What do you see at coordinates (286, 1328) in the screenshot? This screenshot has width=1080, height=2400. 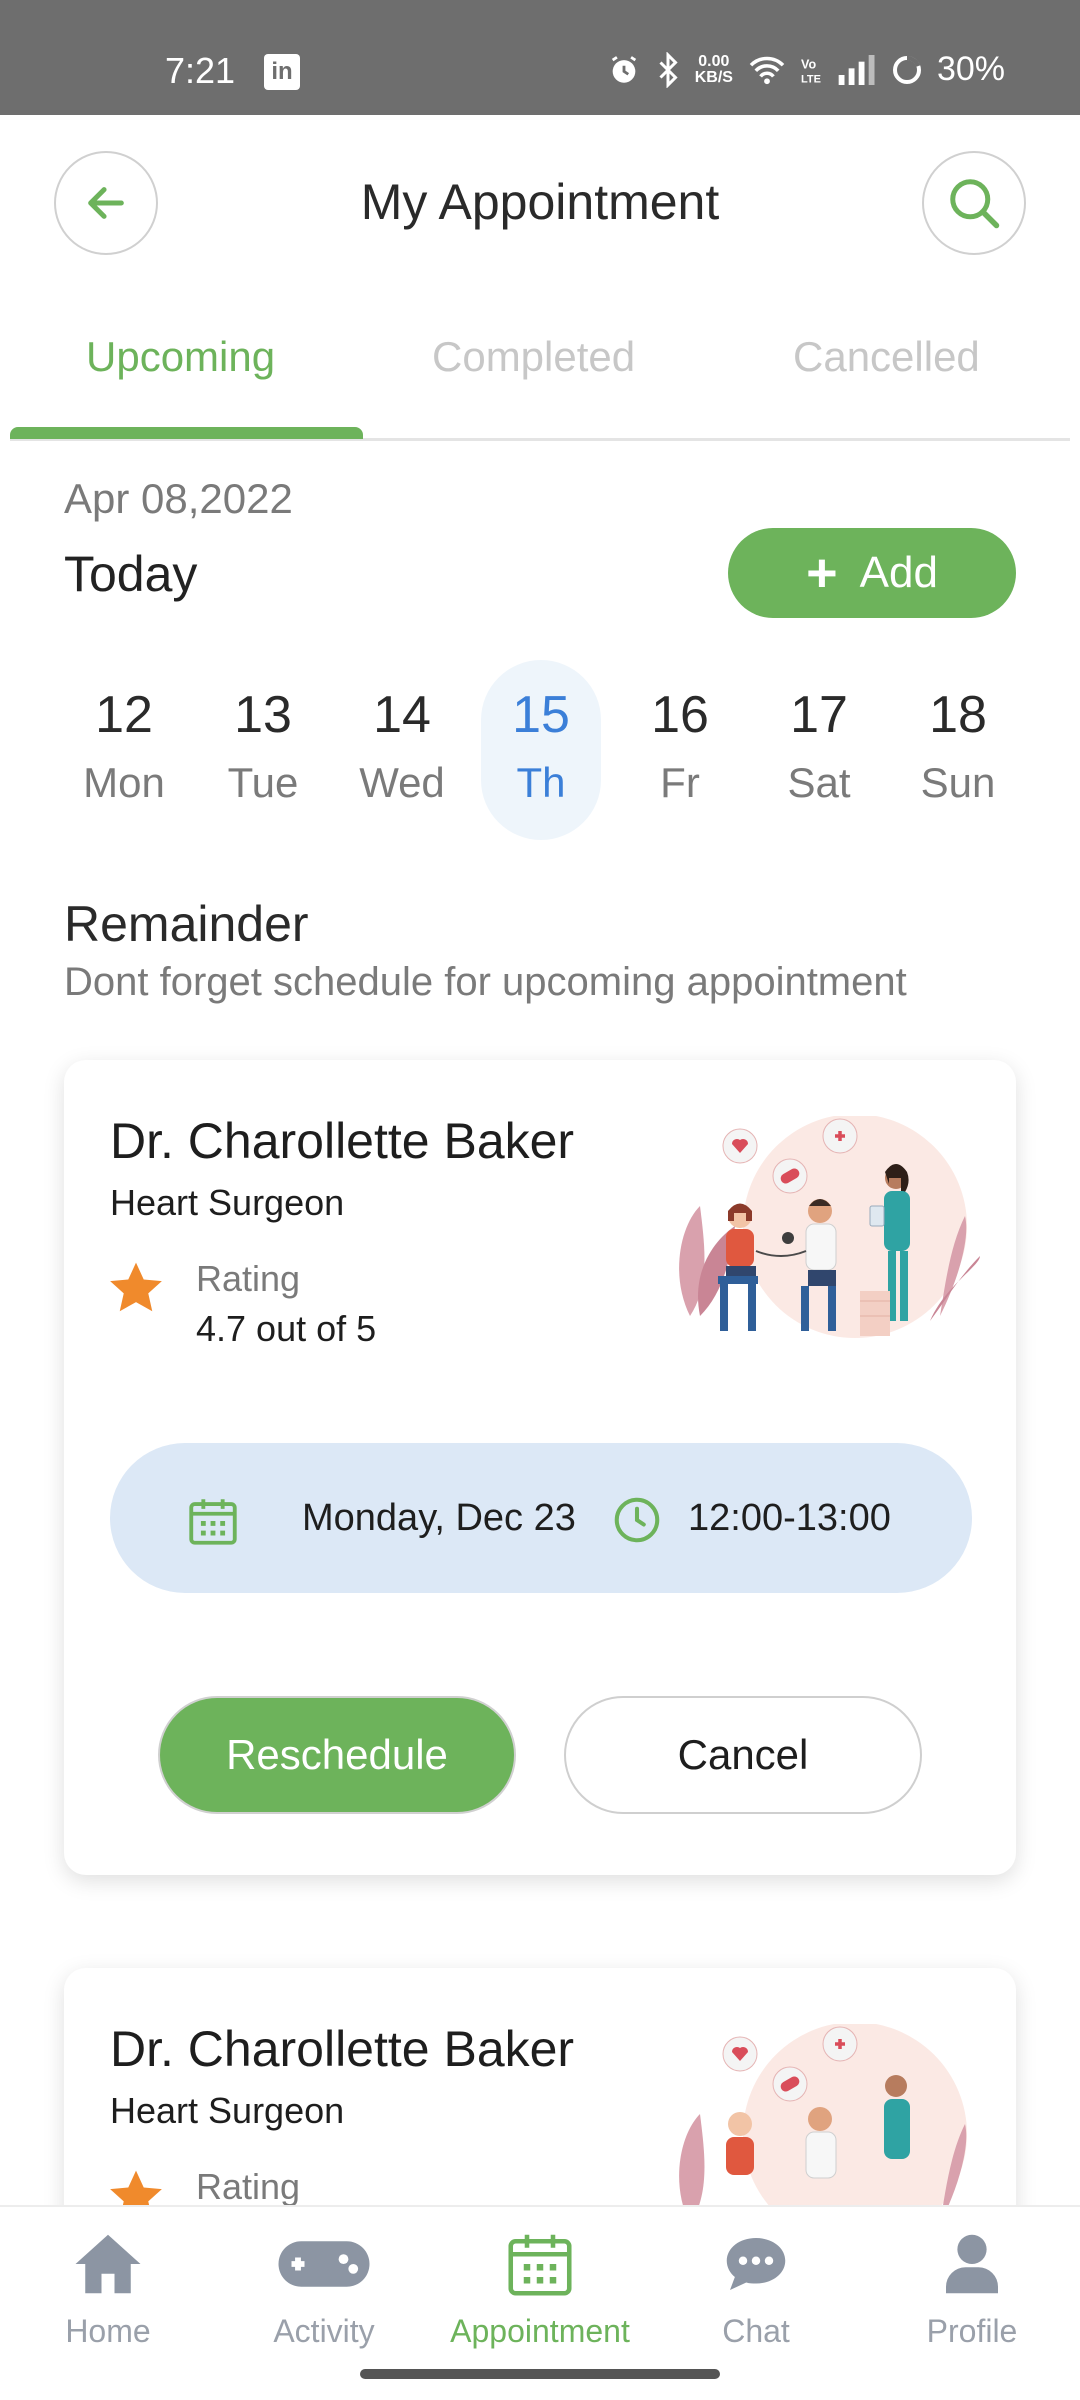 I see `rating-value: 4.7 out of 5` at bounding box center [286, 1328].